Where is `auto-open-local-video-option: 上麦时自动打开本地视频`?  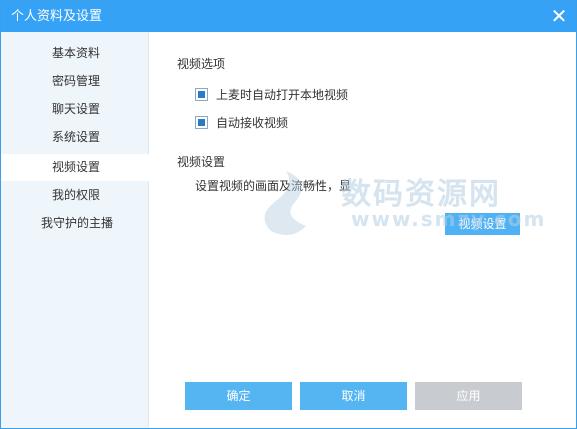 auto-open-local-video-option: 上麦时自动打开本地视频 is located at coordinates (295, 95).